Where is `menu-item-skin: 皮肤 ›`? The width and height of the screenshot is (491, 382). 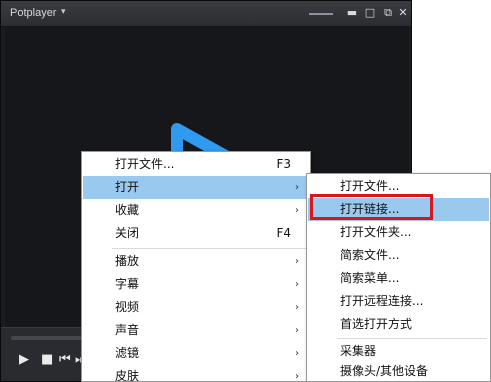 menu-item-skin: 皮肤 › is located at coordinates (196, 373).